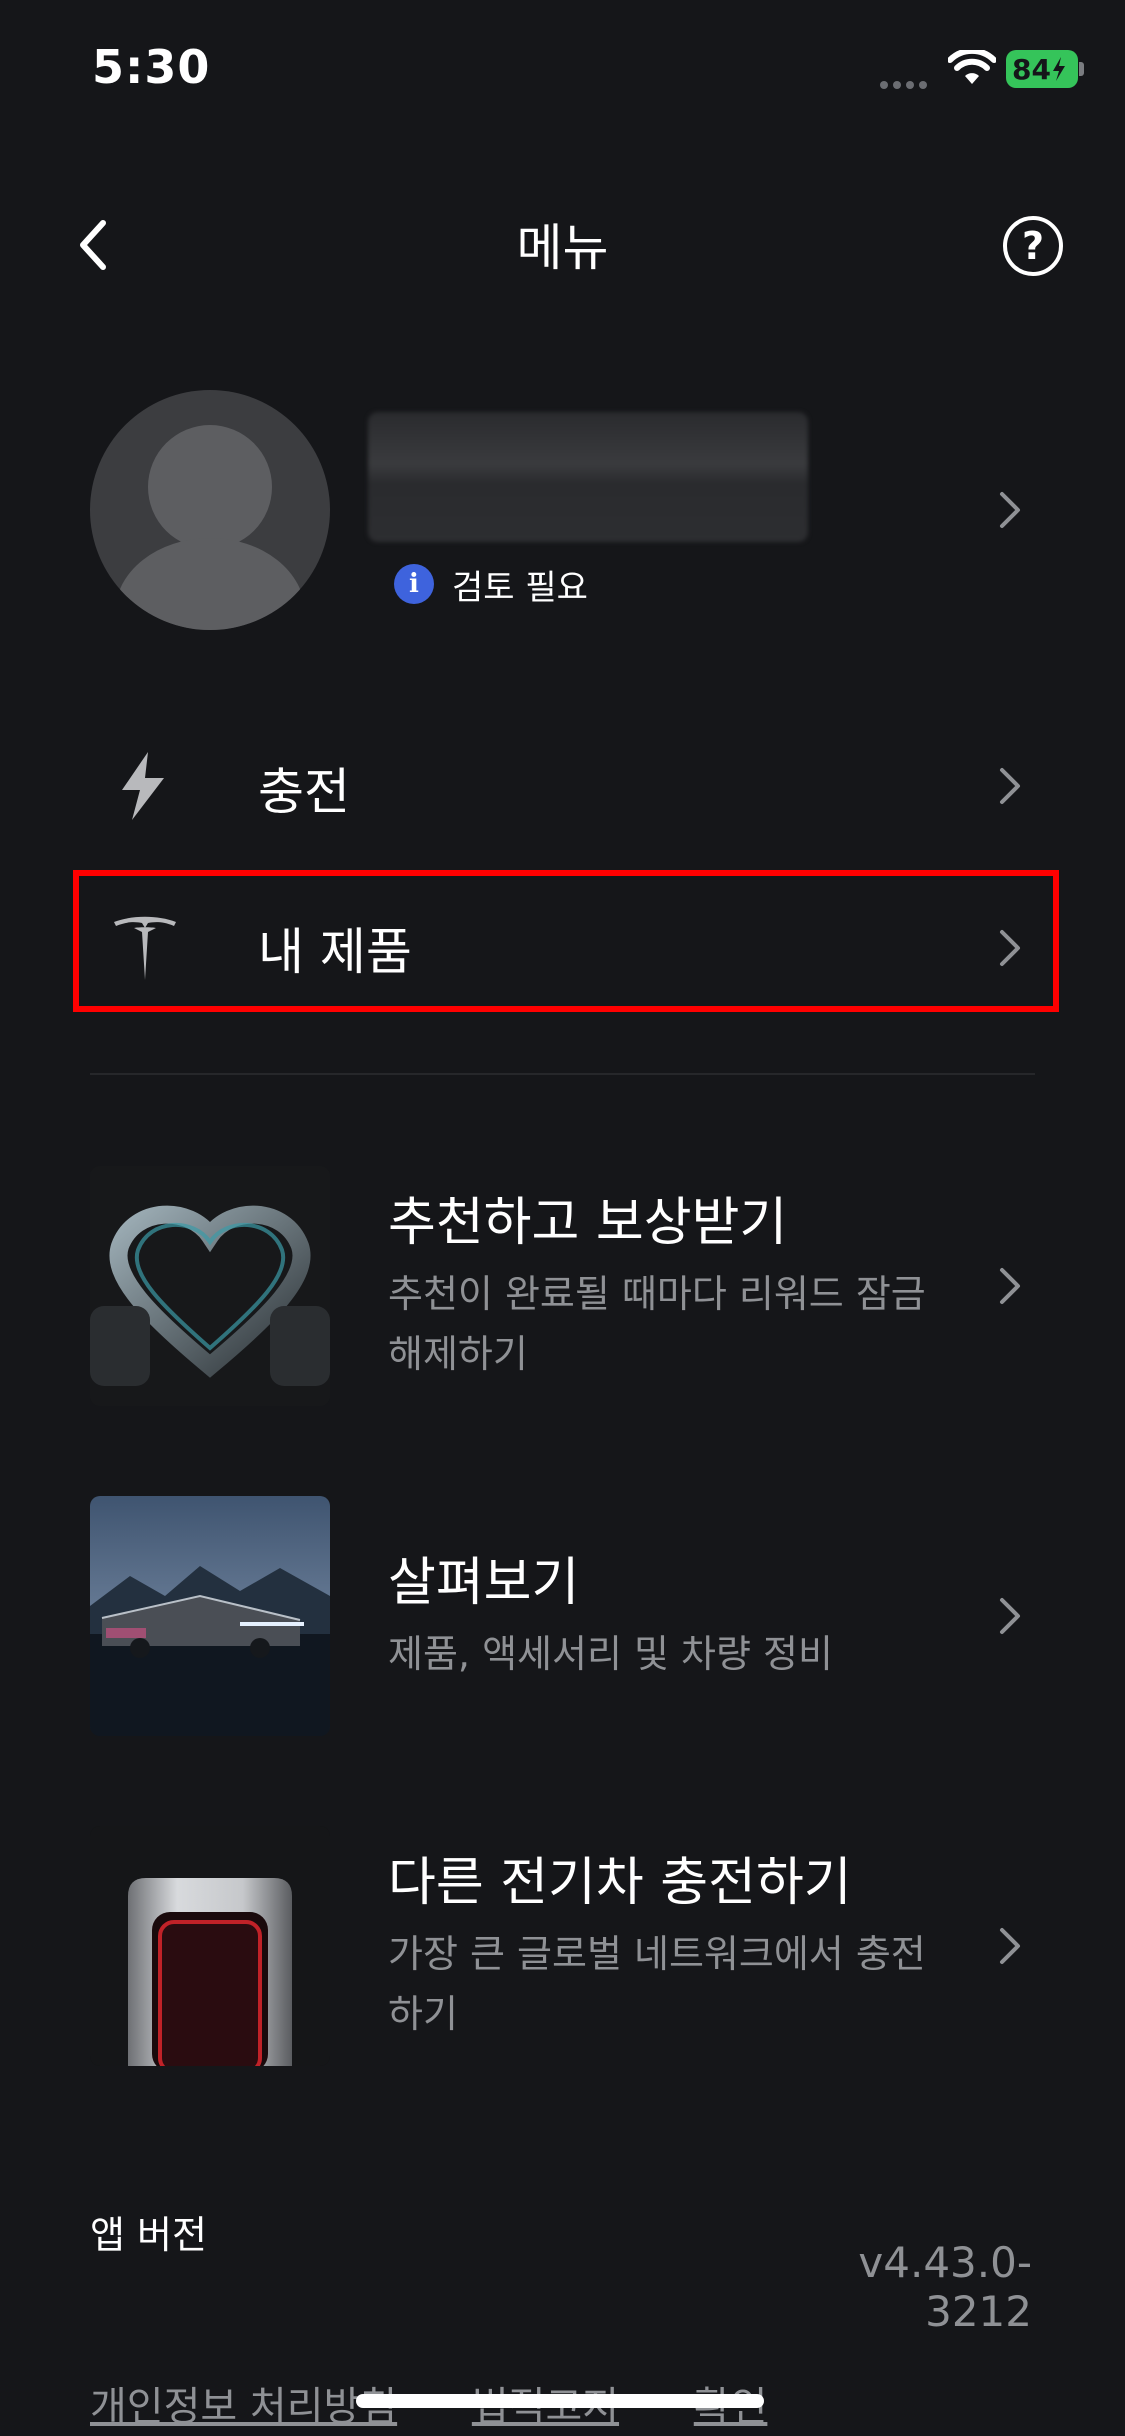 This screenshot has width=1125, height=2436. I want to click on status-time: 5:30, so click(151, 67).